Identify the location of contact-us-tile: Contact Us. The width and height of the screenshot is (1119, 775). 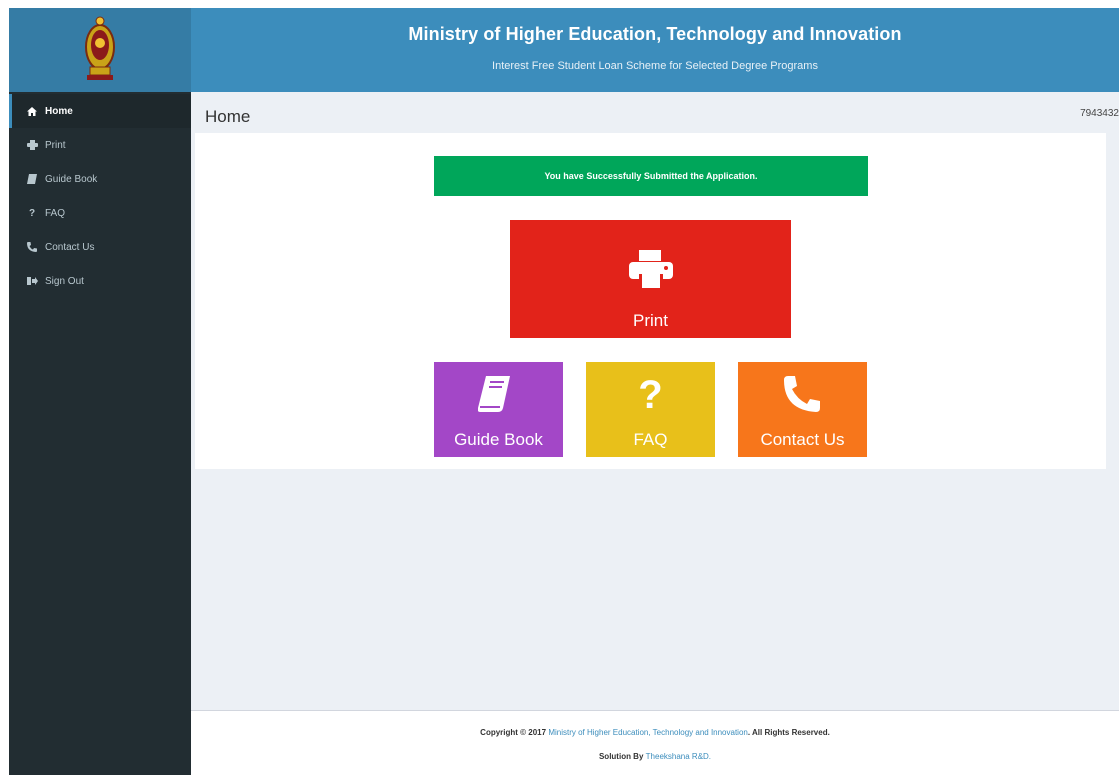
(802, 409).